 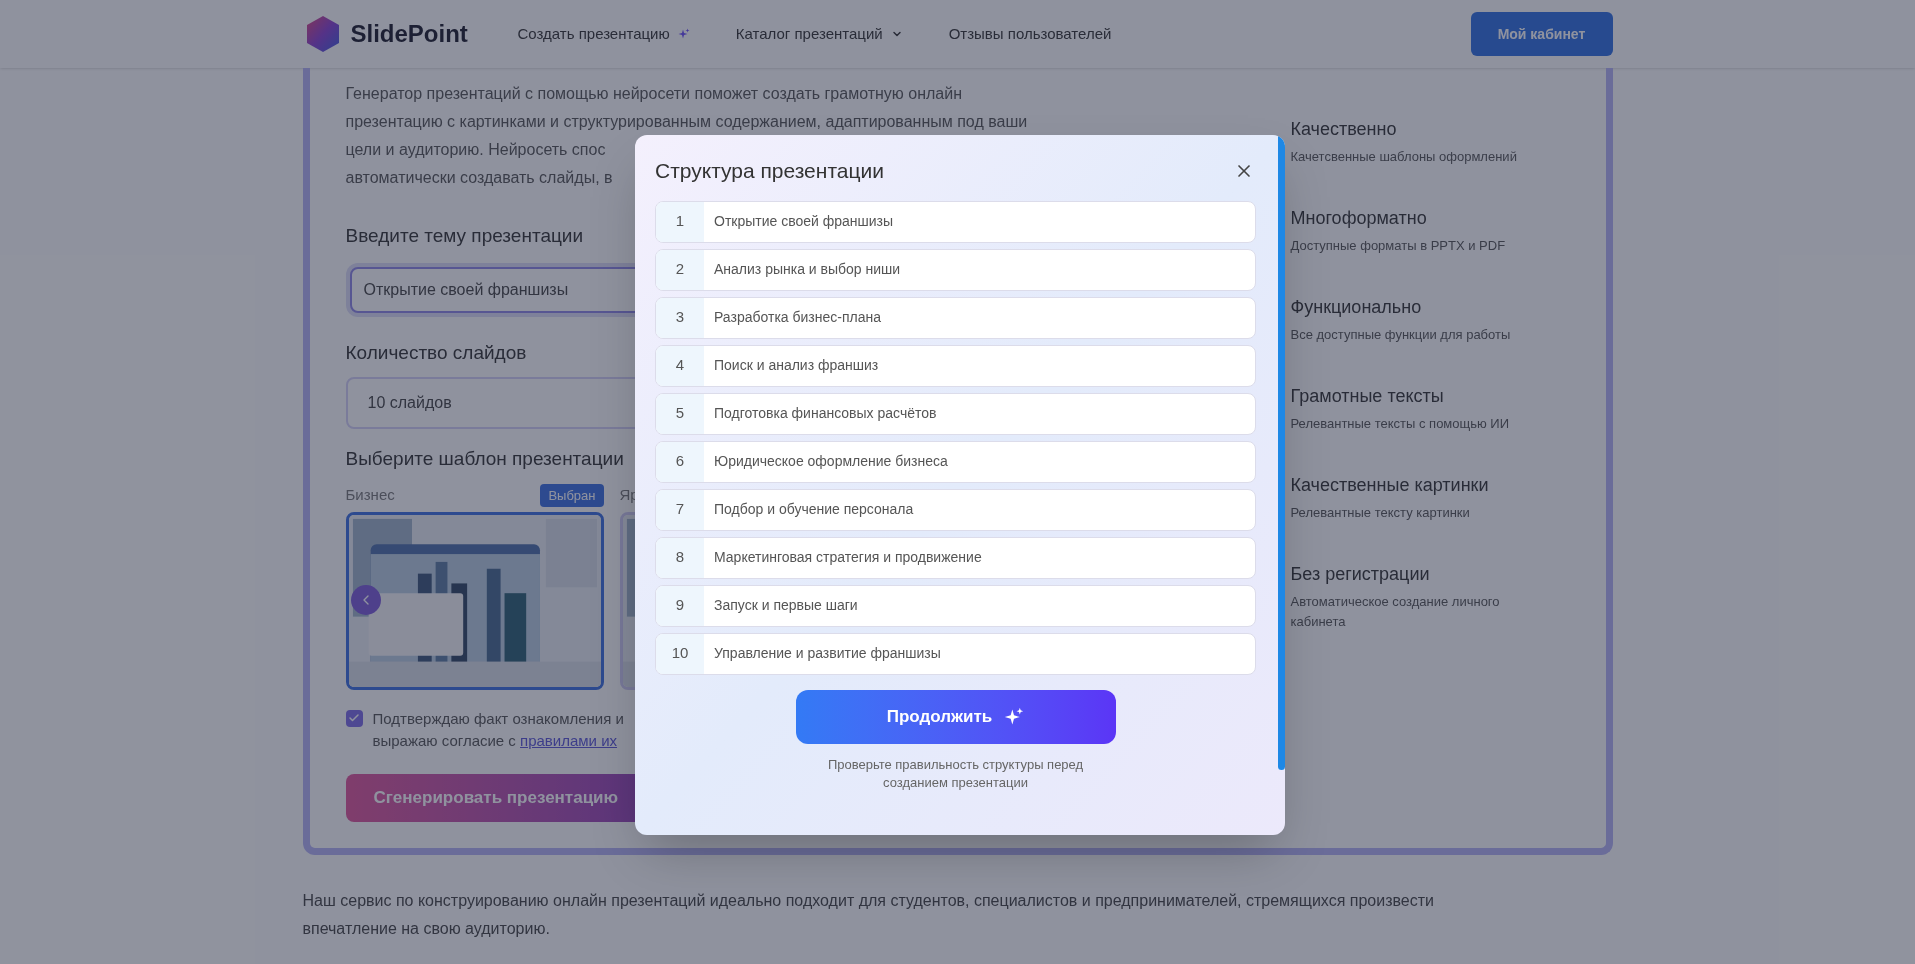 I want to click on template-name: Бизнес, so click(x=370, y=495).